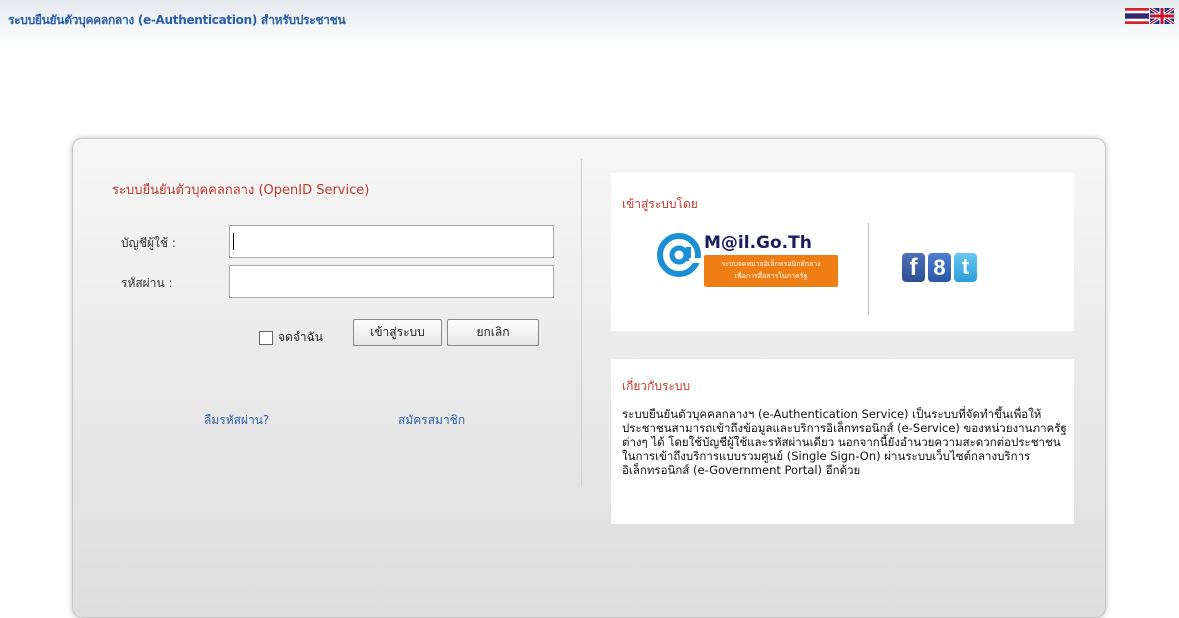 Image resolution: width=1179 pixels, height=618 pixels. I want to click on remember-me-checkbox, so click(266, 337).